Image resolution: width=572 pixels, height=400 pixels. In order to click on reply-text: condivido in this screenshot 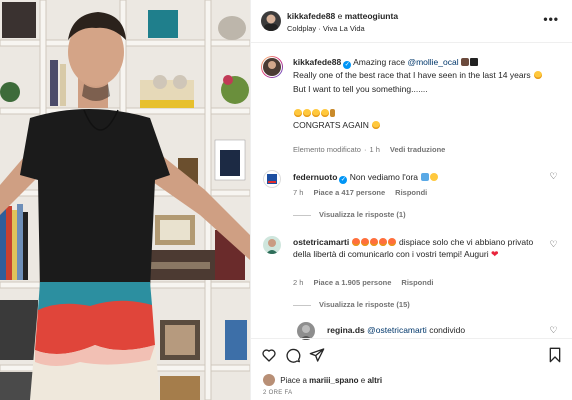, I will do `click(447, 330)`.